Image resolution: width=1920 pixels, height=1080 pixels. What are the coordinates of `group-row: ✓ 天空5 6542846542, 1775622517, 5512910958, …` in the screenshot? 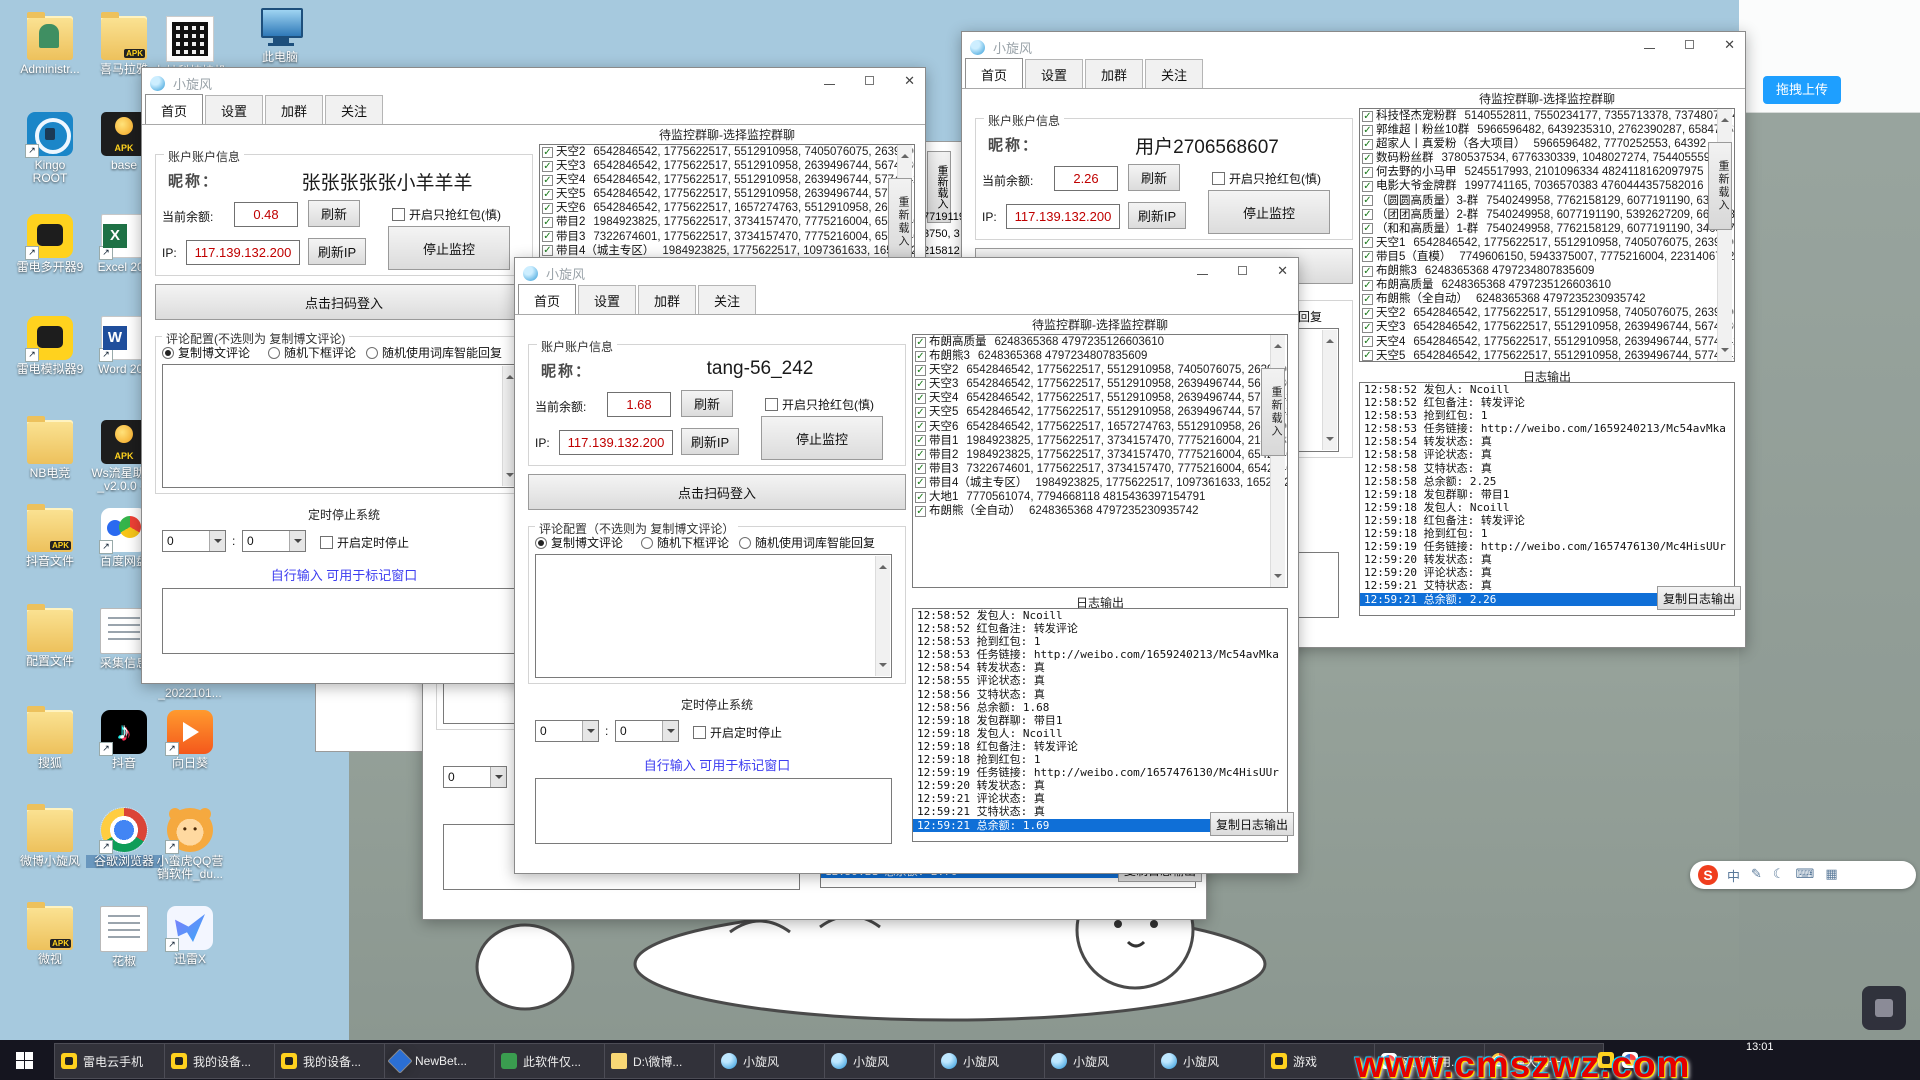 It's located at (1547, 355).